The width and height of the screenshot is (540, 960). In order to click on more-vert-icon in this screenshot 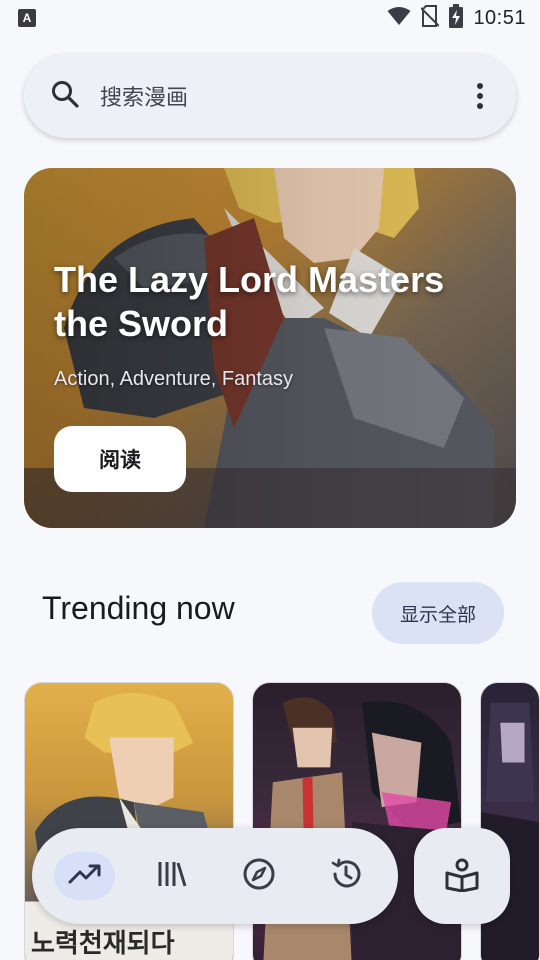, I will do `click(480, 96)`.